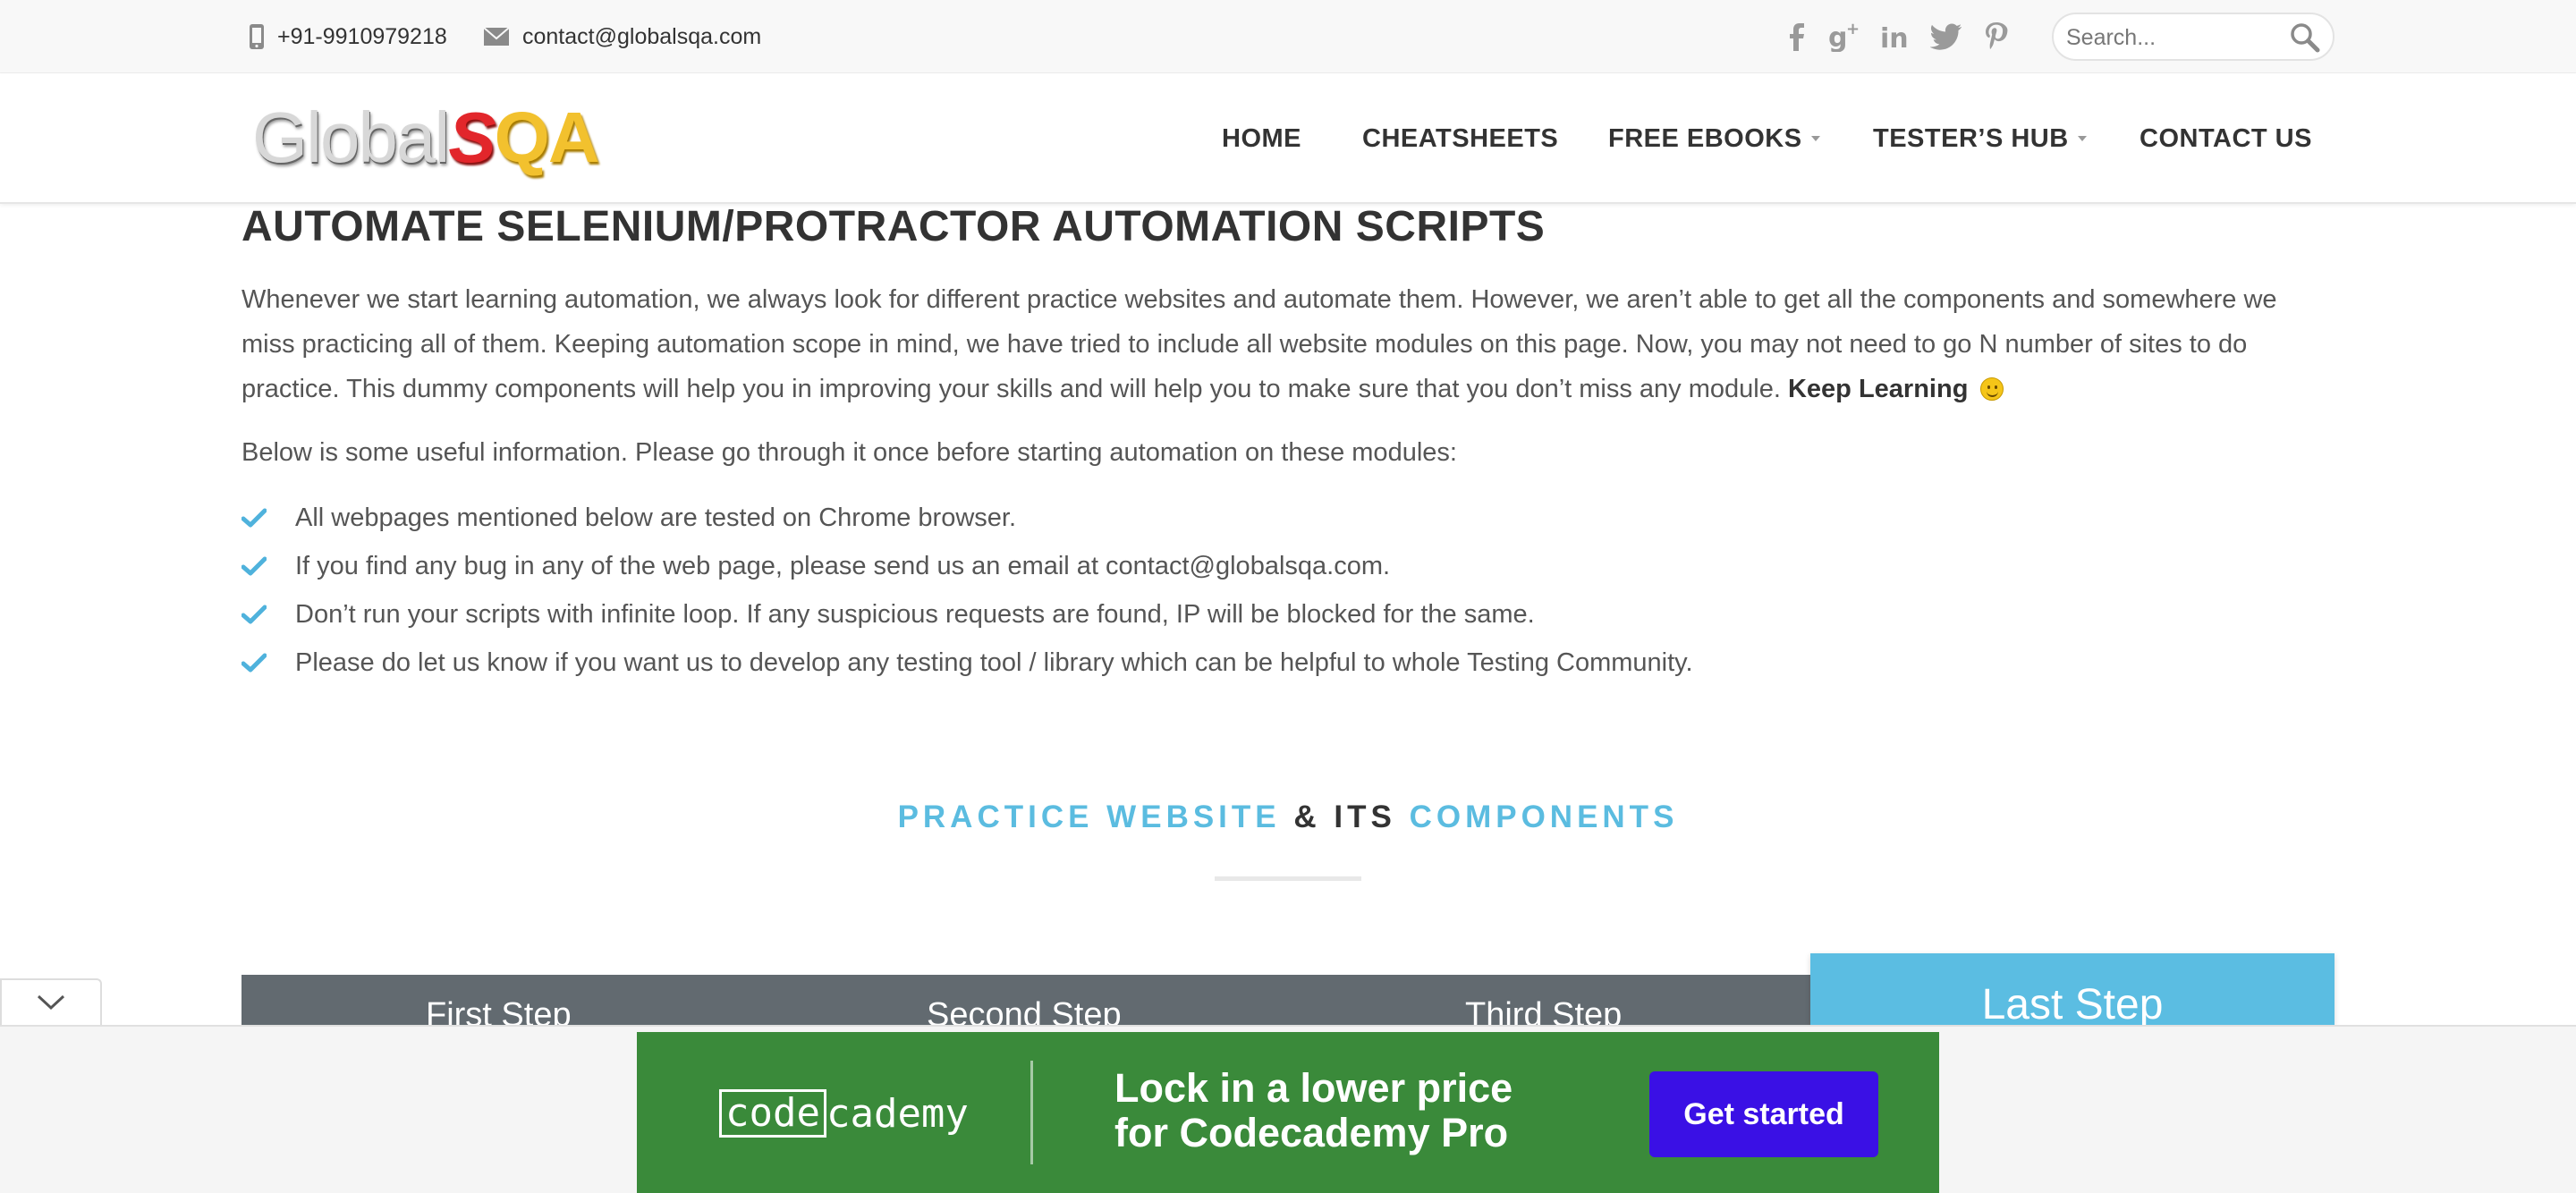 The height and width of the screenshot is (1193, 2576). Describe the element at coordinates (1288, 878) in the screenshot. I see `section-divider` at that location.